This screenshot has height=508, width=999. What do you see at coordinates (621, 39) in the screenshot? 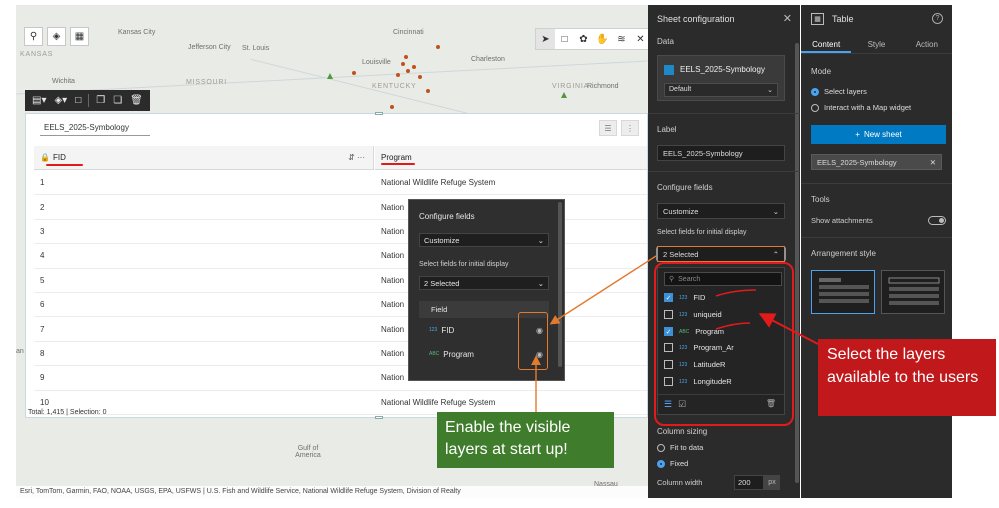
I see `measure-icon: ≋` at bounding box center [621, 39].